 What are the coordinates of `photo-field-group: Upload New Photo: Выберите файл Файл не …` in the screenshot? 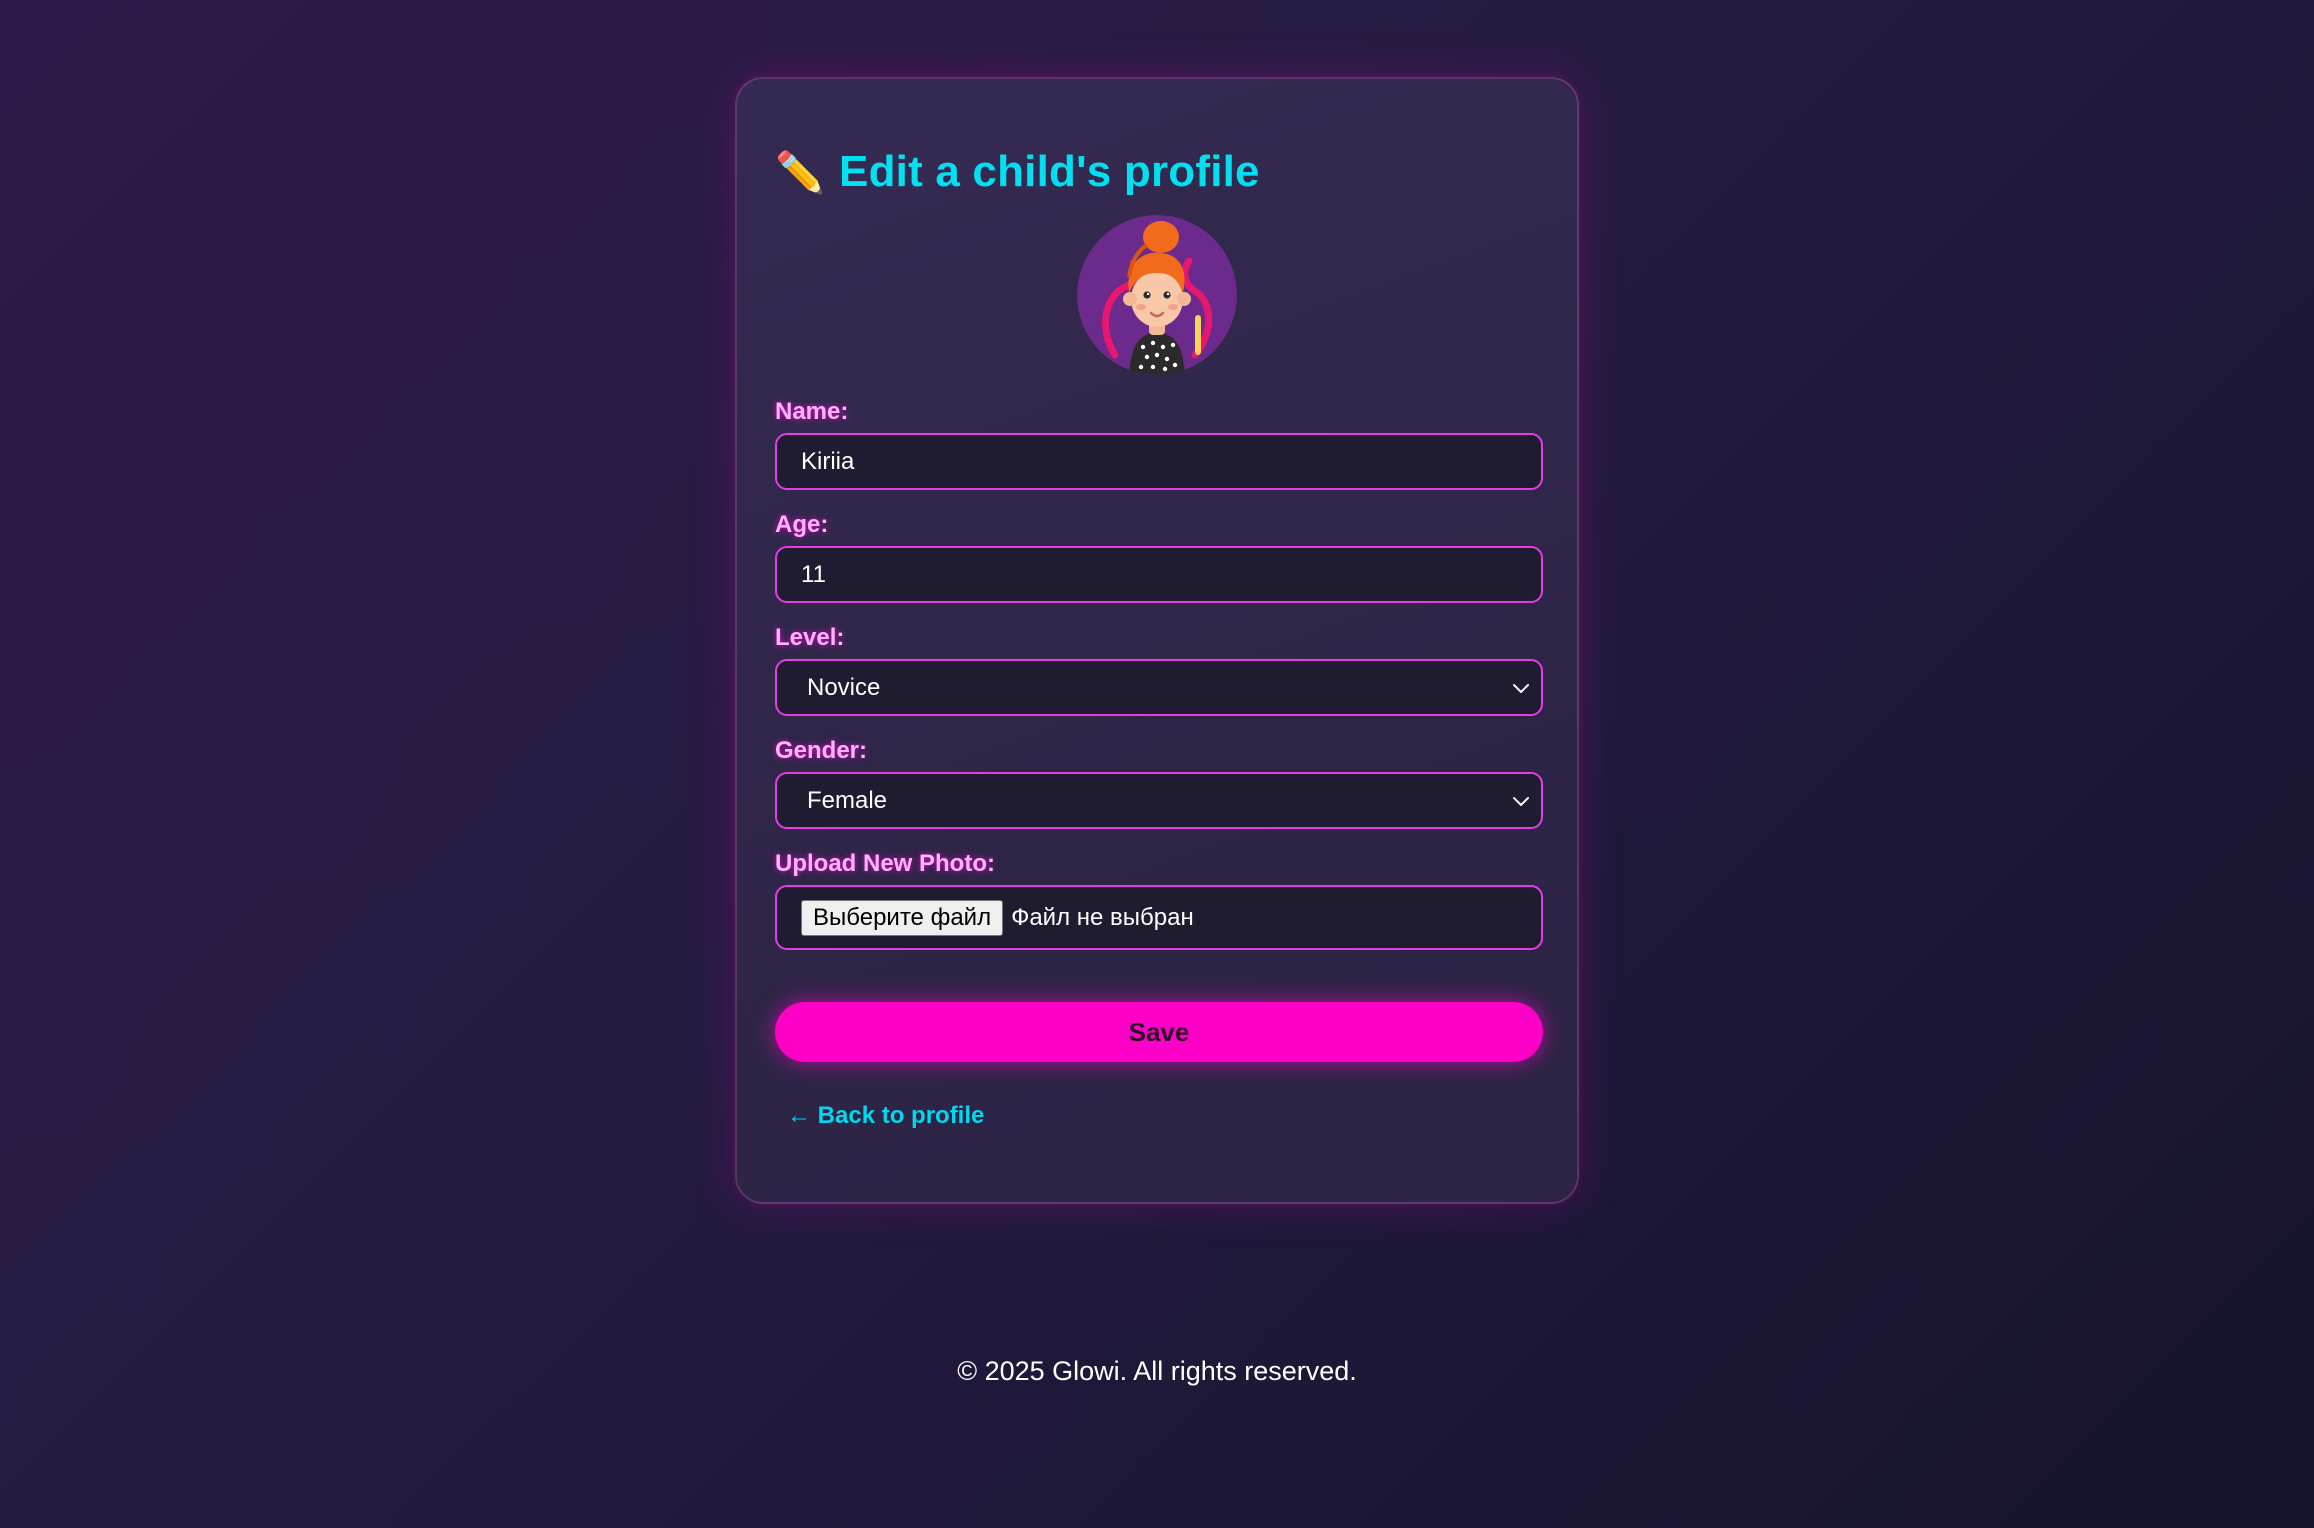 It's located at (1159, 899).